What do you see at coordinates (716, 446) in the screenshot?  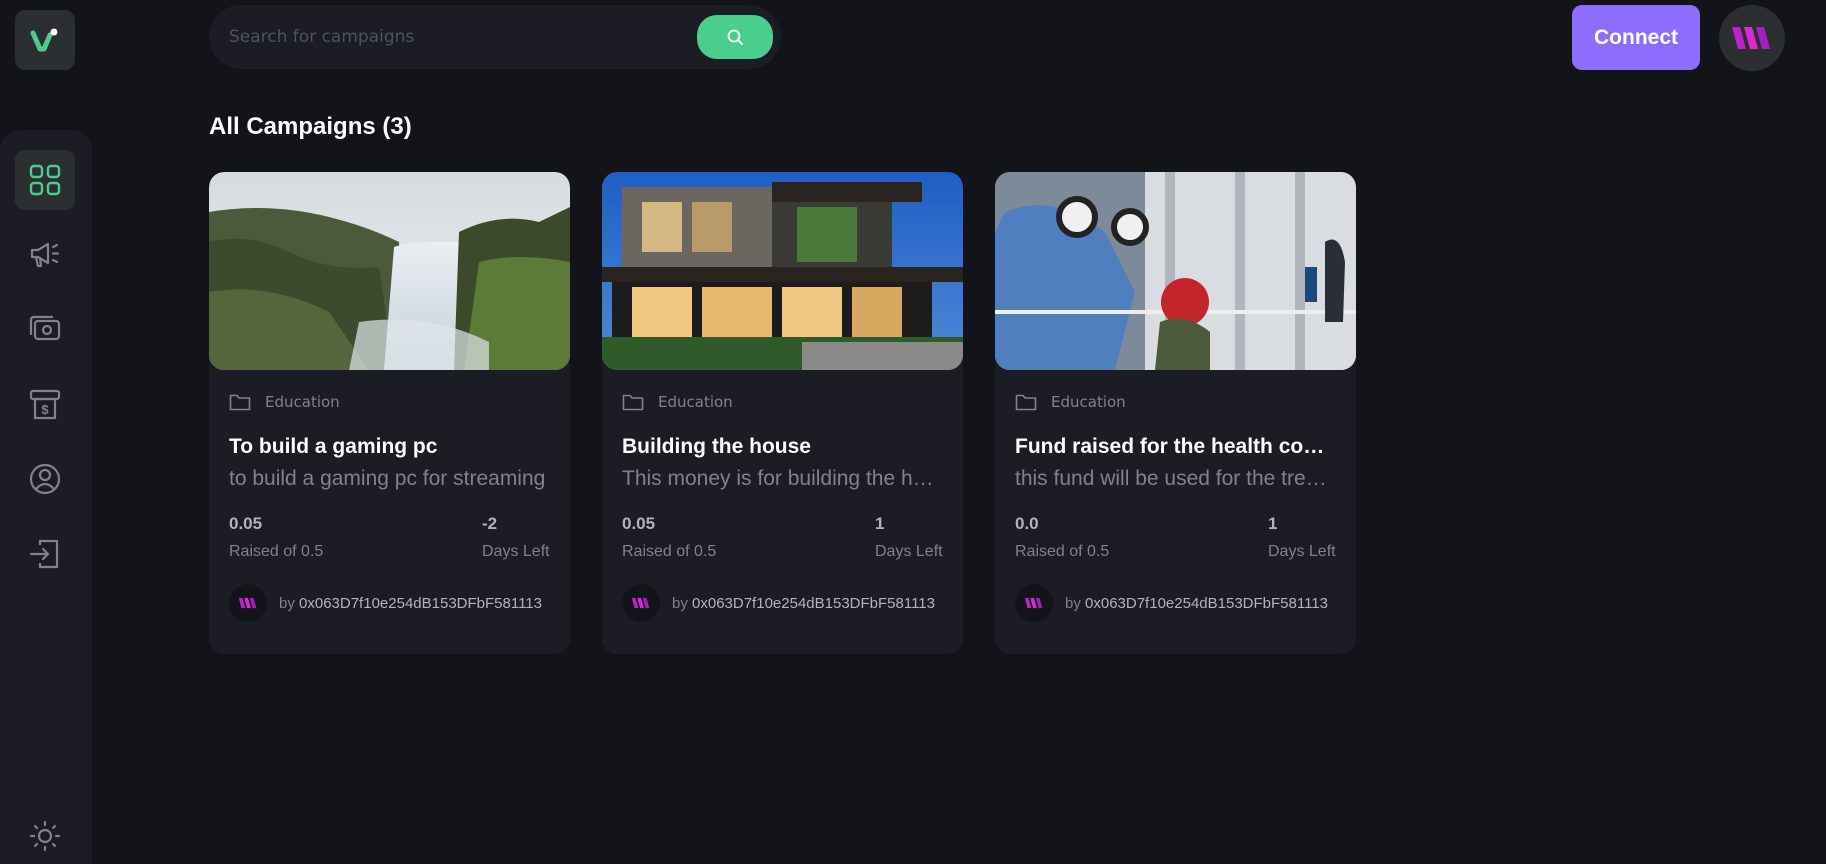 I see `campaign-title: Building the house` at bounding box center [716, 446].